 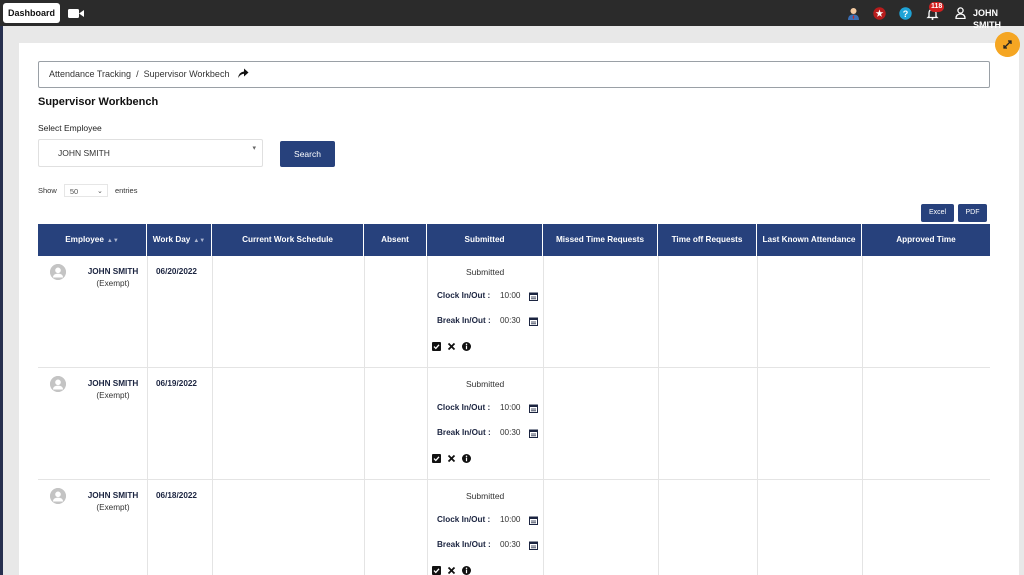 I want to click on col-approved-time: Approved Time, so click(x=926, y=240).